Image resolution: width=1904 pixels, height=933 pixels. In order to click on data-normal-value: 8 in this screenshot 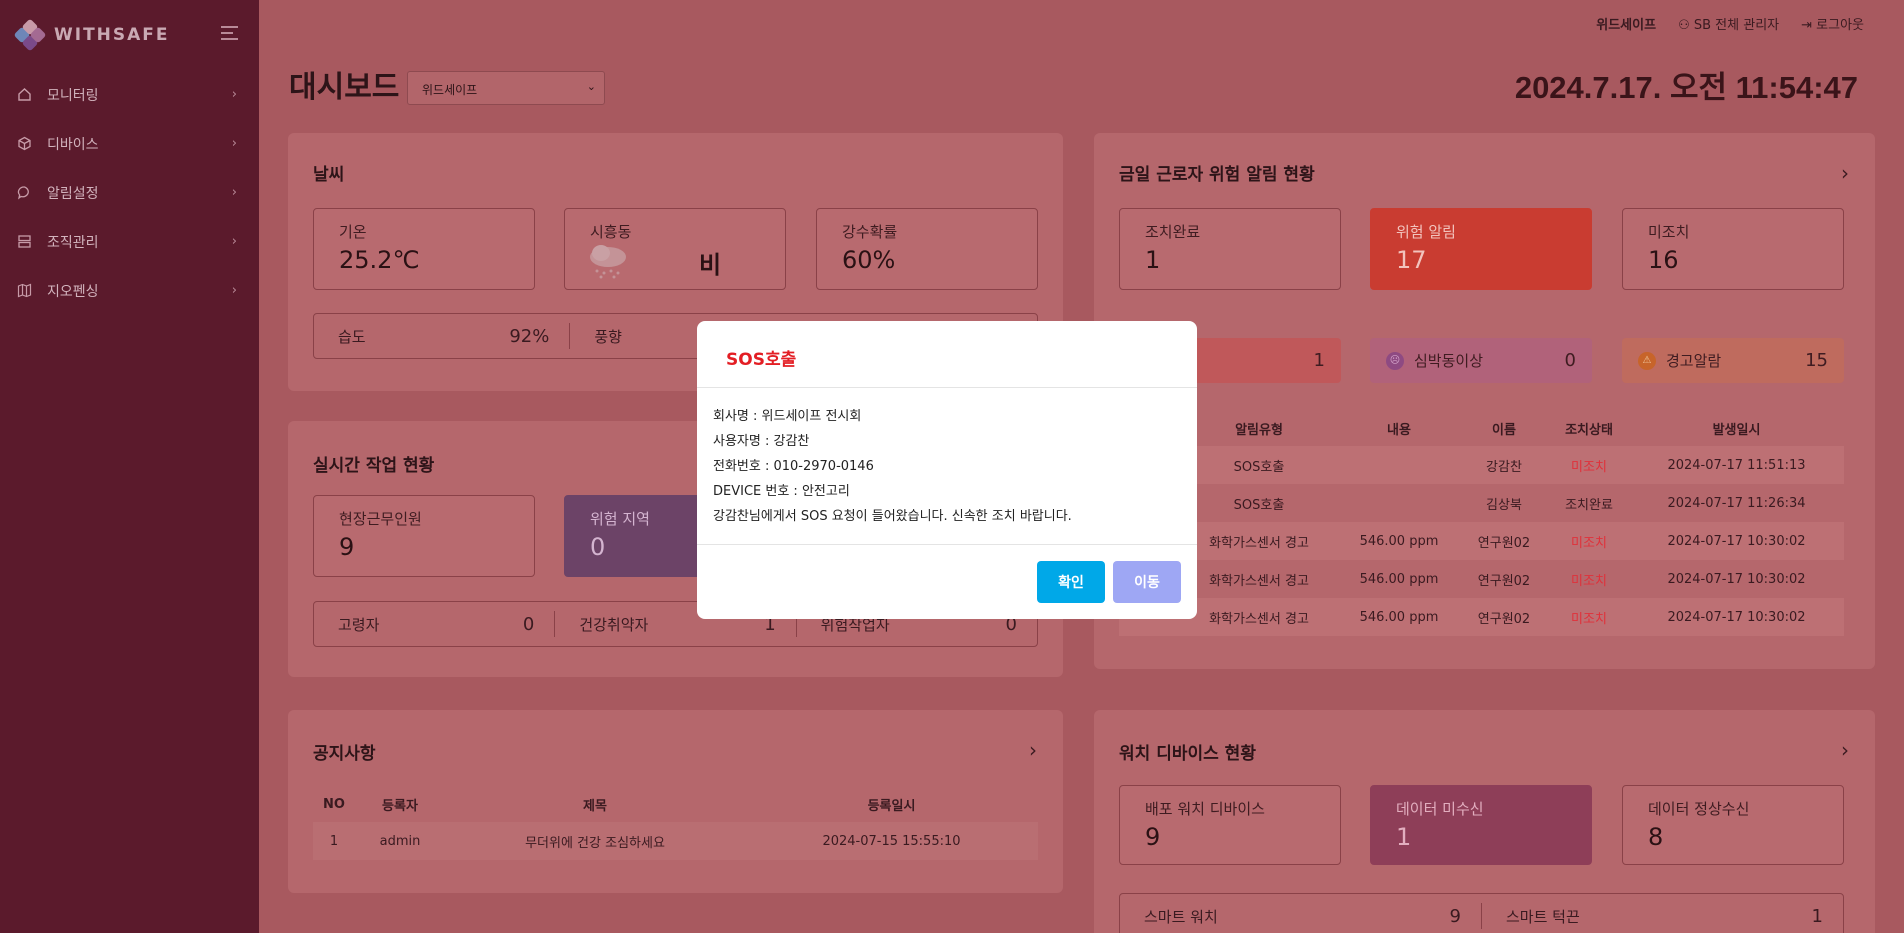, I will do `click(1656, 837)`.